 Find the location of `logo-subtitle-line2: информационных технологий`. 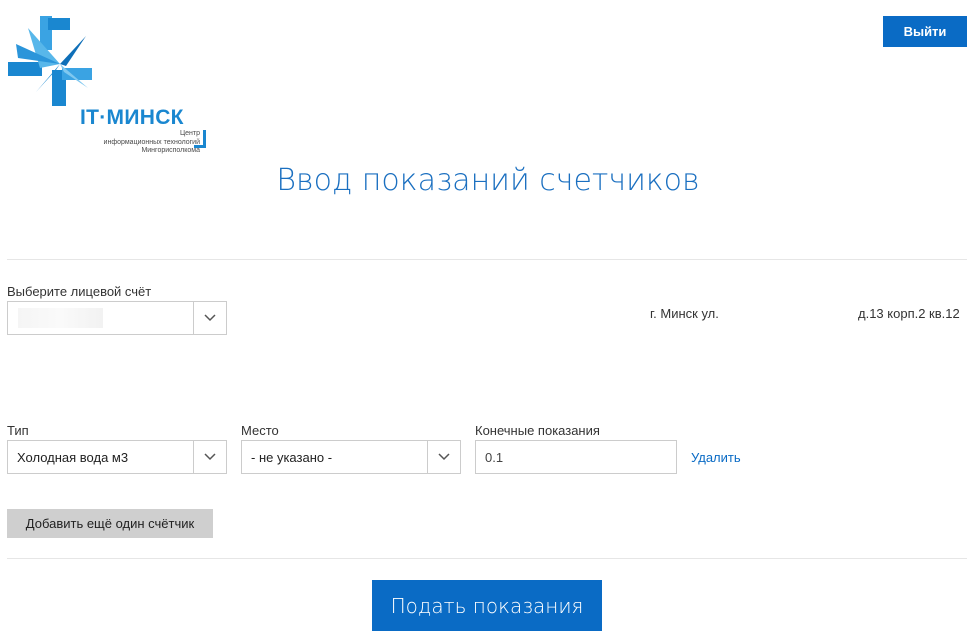

logo-subtitle-line2: информационных технологий is located at coordinates (151, 142).